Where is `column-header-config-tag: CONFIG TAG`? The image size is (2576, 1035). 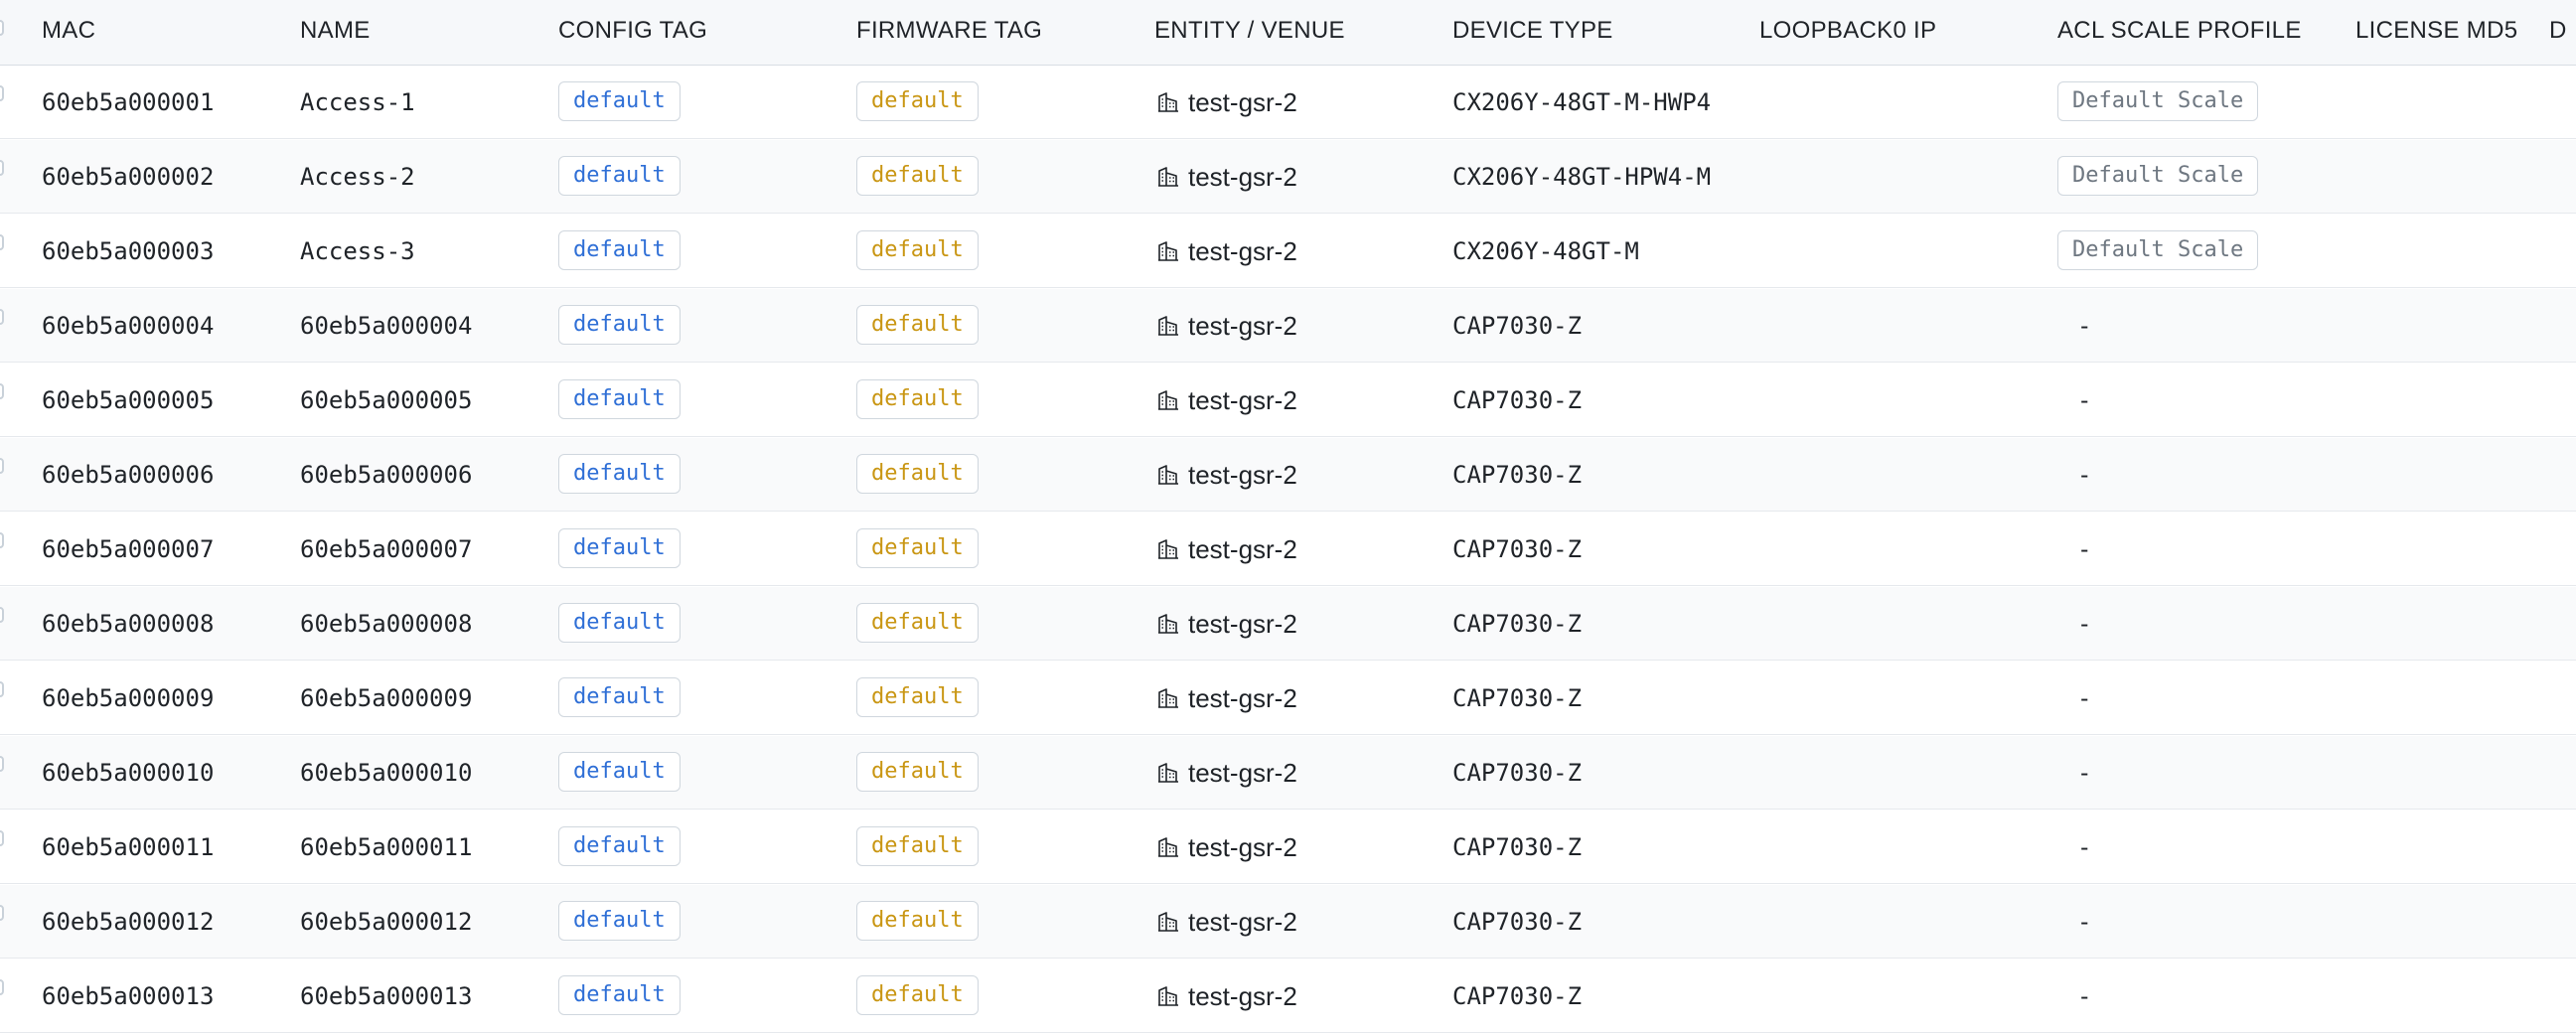
column-header-config-tag: CONFIG TAG is located at coordinates (632, 31).